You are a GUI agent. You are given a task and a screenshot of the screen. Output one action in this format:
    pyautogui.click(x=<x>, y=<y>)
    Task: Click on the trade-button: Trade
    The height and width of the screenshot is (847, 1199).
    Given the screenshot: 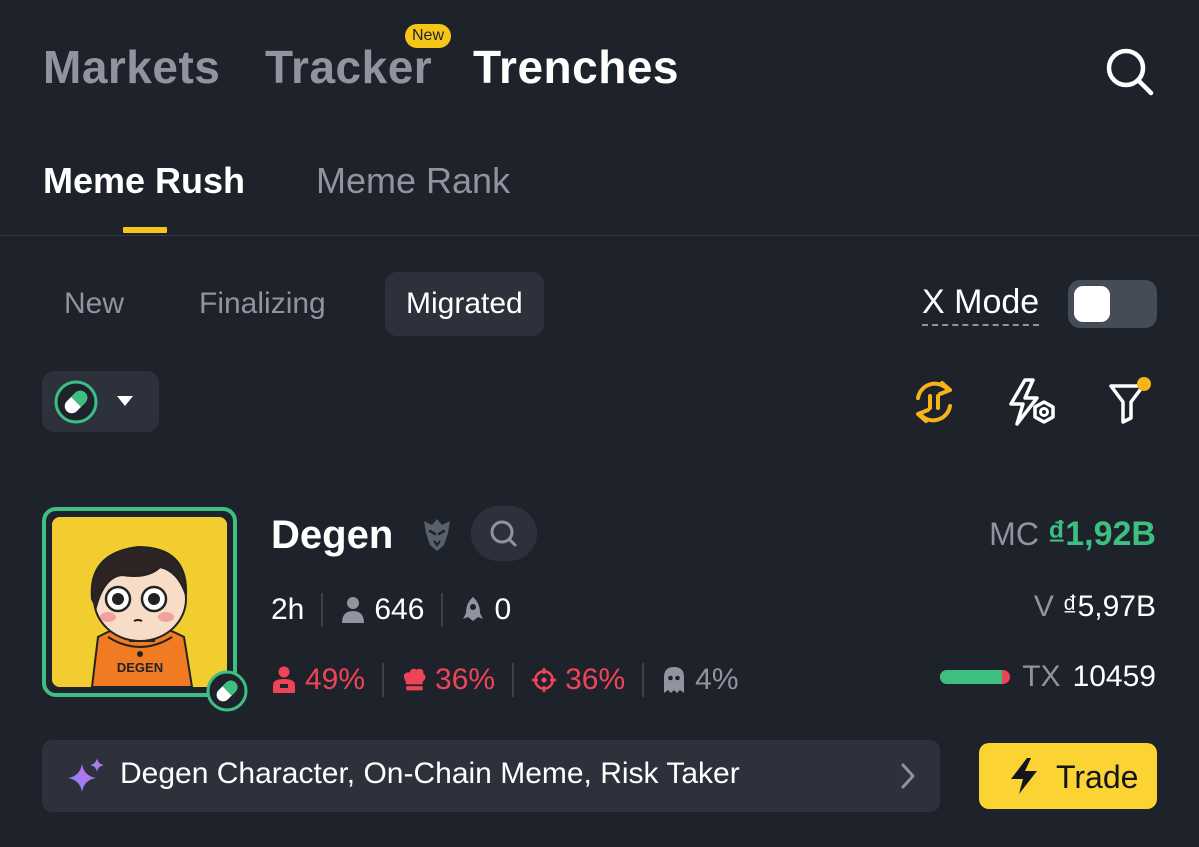 What is the action you would take?
    pyautogui.click(x=1068, y=776)
    